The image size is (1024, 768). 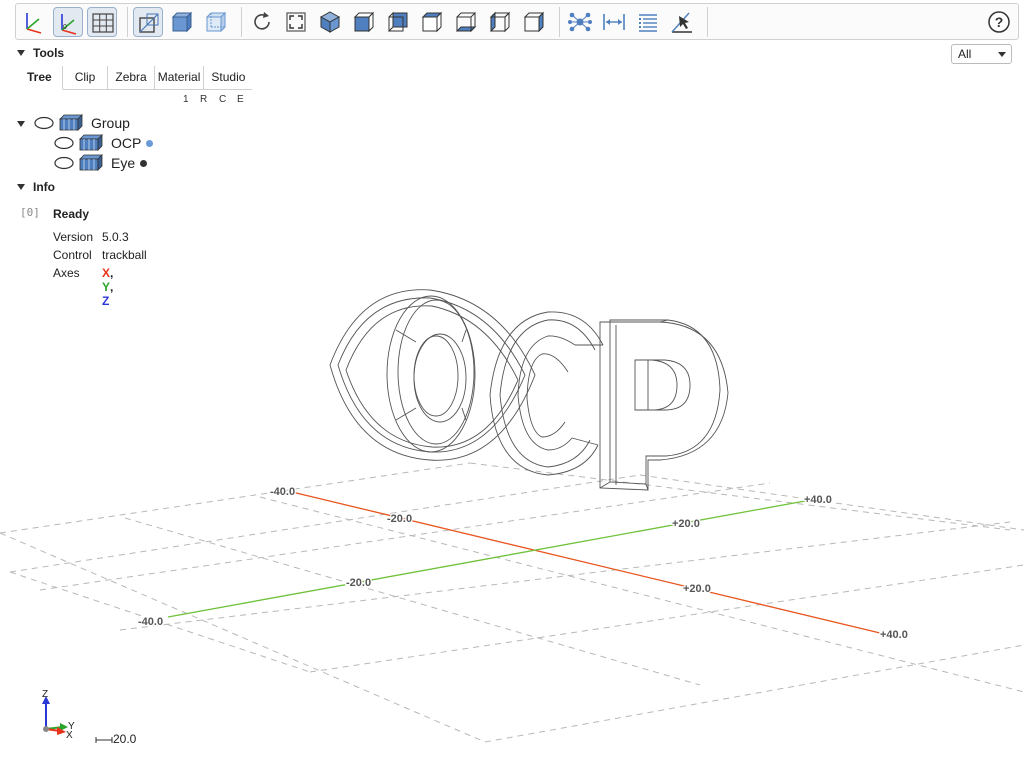 What do you see at coordinates (131, 78) in the screenshot?
I see `tab-zebra: Zebra` at bounding box center [131, 78].